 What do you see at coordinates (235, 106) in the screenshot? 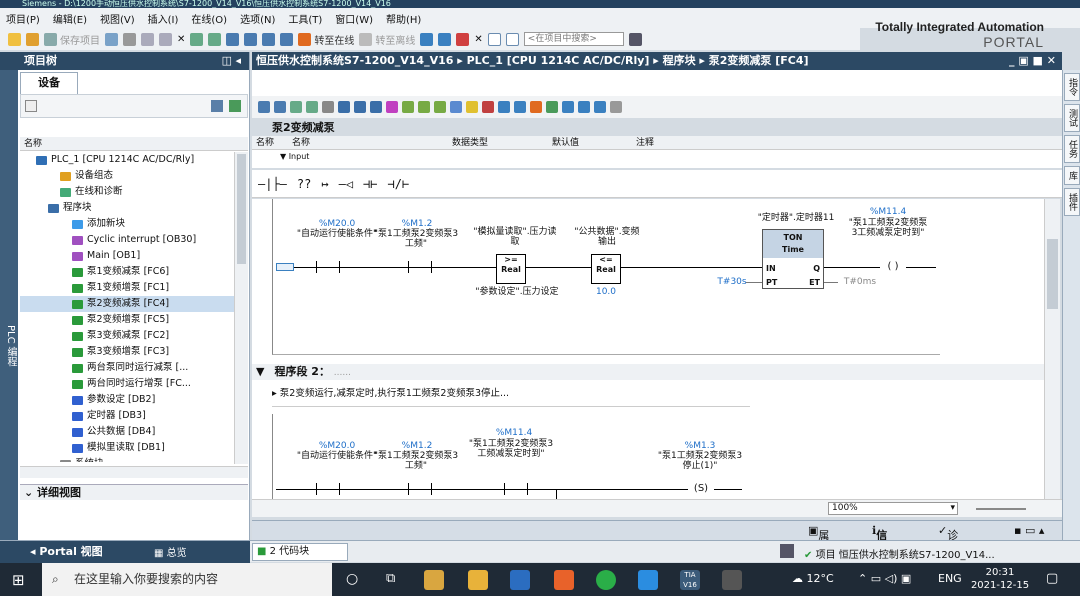
I see `add-device-icon` at bounding box center [235, 106].